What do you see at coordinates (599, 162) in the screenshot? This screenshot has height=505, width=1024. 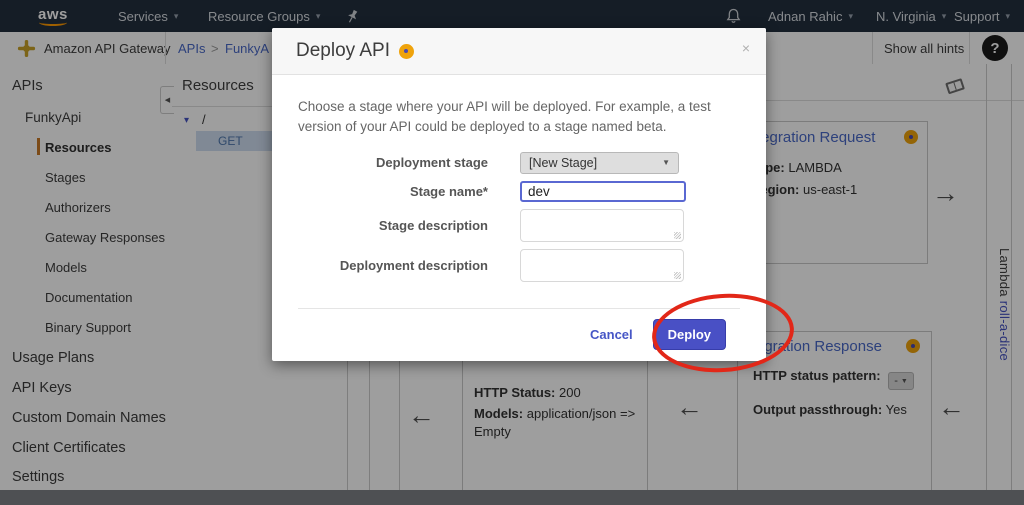 I see `deployment-stage-select: [New Stage] ▼` at bounding box center [599, 162].